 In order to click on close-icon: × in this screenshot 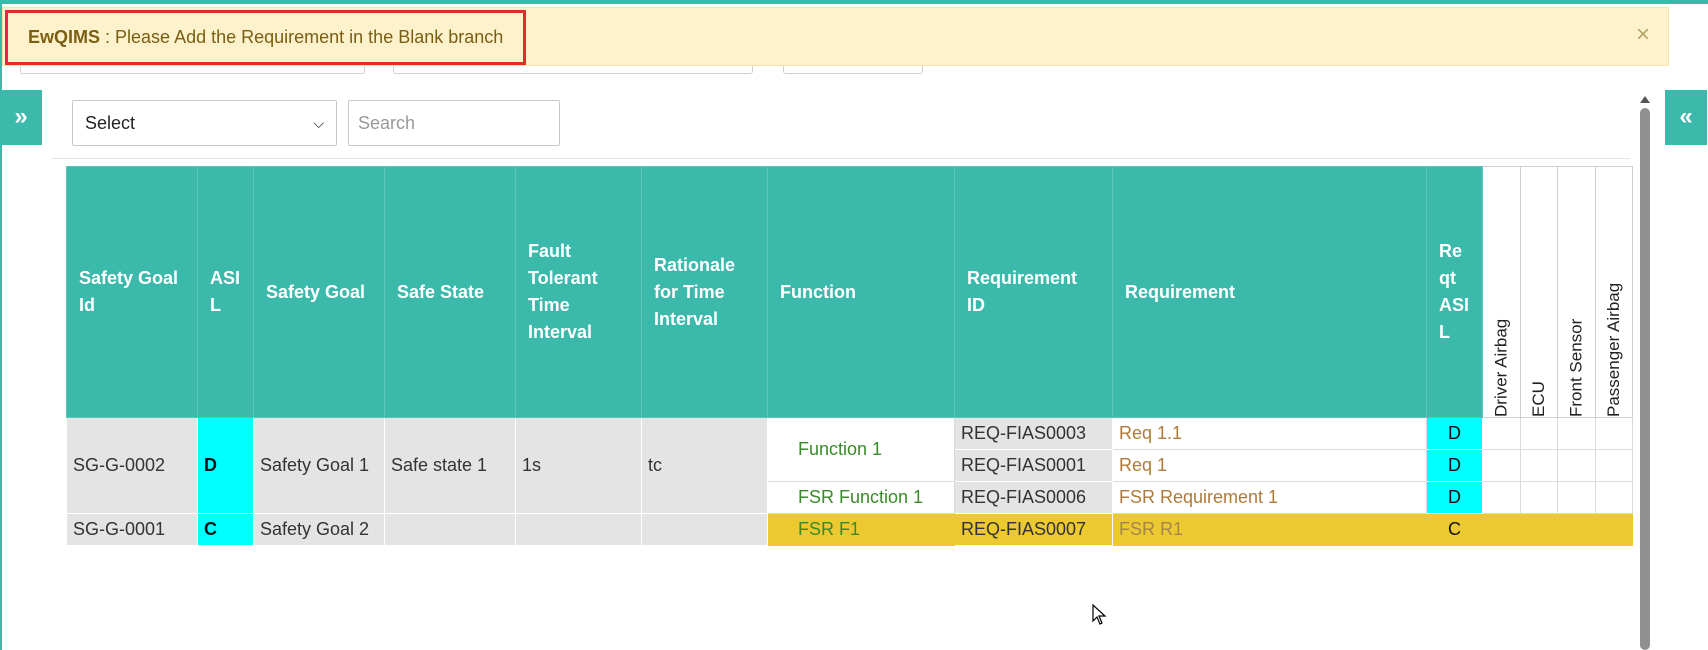, I will do `click(1643, 35)`.